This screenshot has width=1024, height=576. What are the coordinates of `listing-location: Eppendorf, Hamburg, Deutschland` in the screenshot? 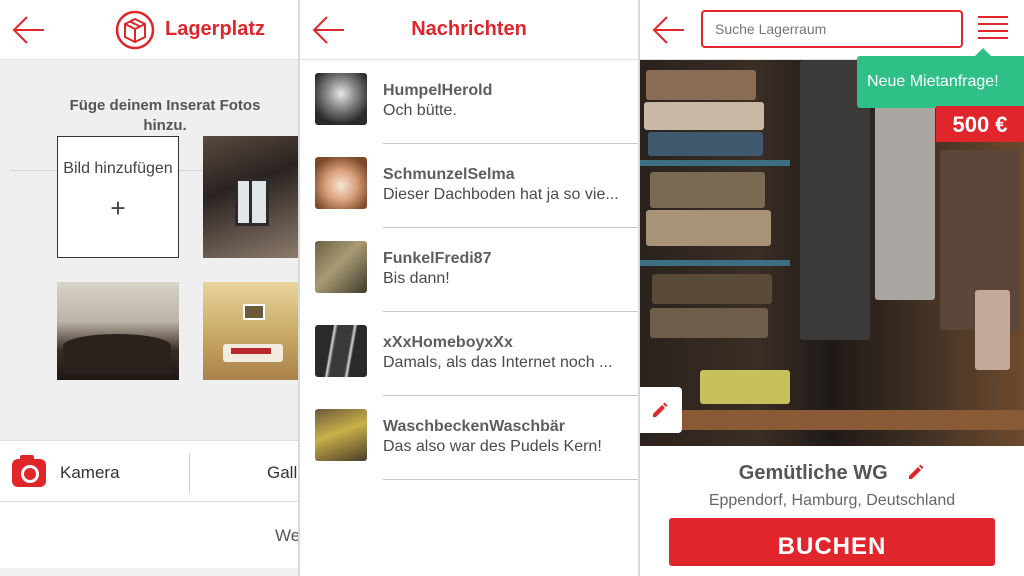 It's located at (832, 500).